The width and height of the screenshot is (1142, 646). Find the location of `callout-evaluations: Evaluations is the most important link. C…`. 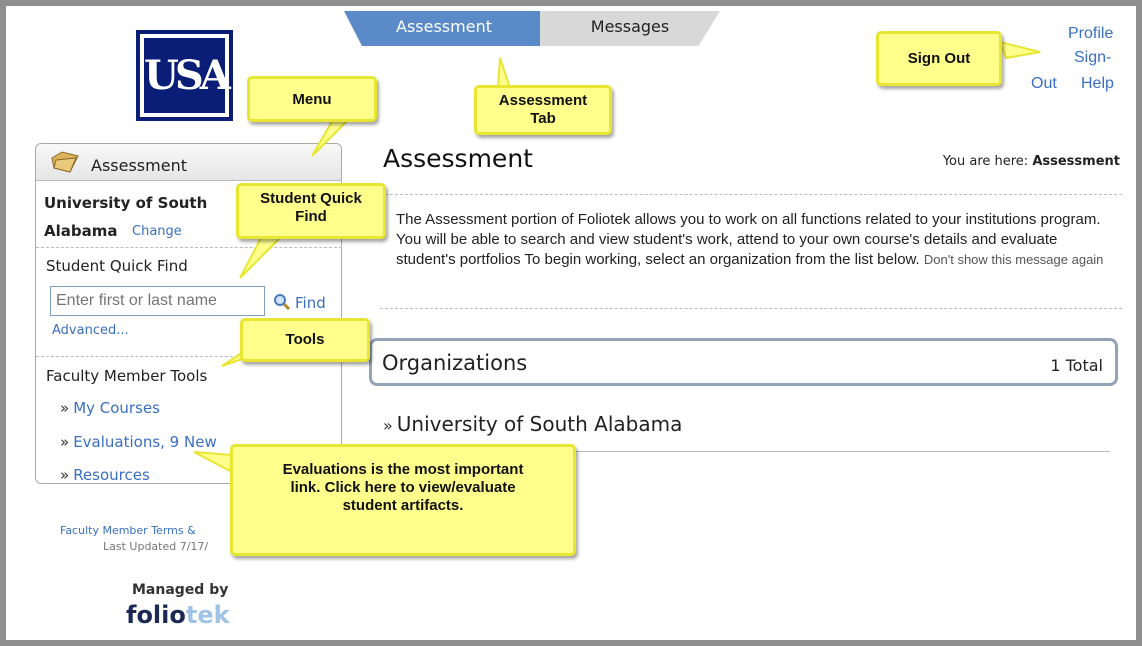

callout-evaluations: Evaluations is the most important link. C… is located at coordinates (403, 500).